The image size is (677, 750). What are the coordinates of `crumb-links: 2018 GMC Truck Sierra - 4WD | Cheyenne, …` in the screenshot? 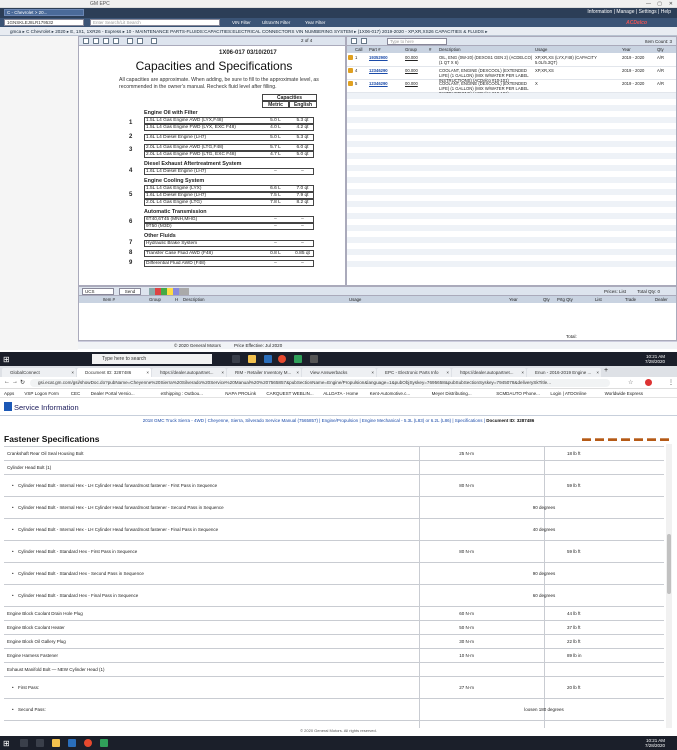 It's located at (314, 420).